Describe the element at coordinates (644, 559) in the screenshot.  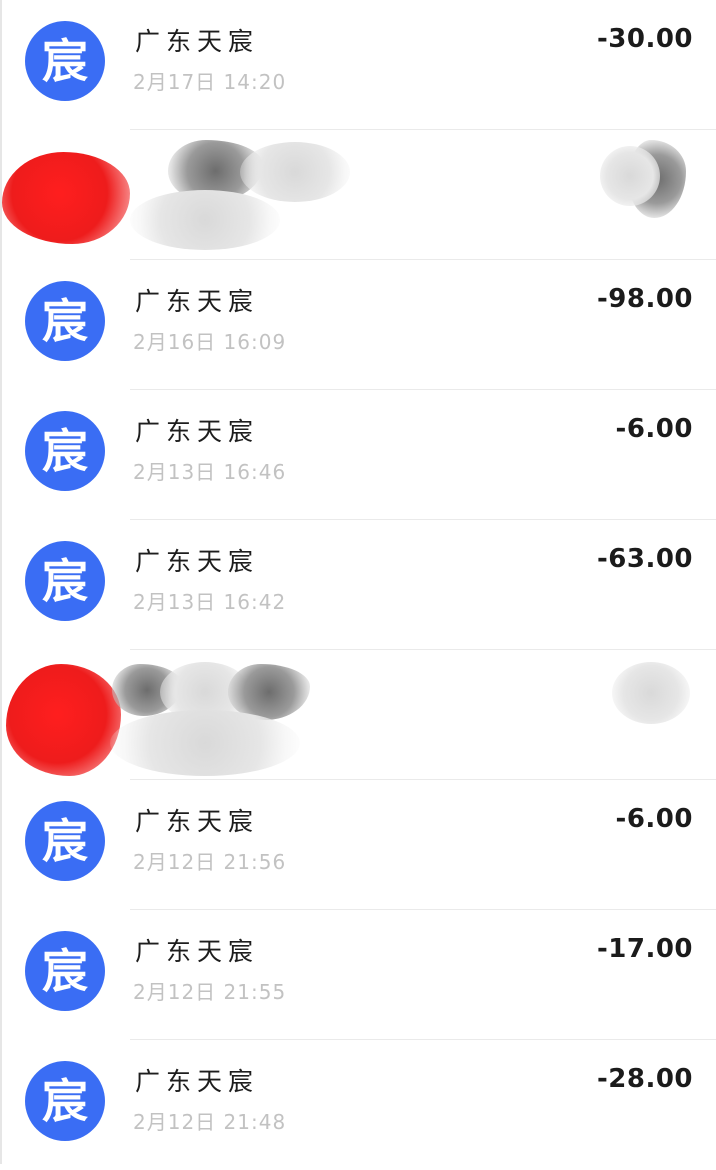
I see `transaction-amount: -63.00` at that location.